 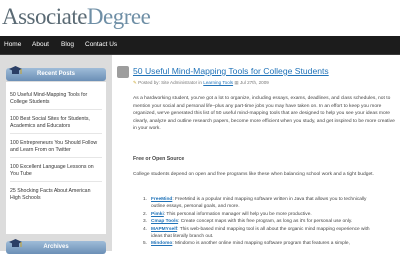 I want to click on site-logo: AssociateDegree, so click(x=76, y=17).